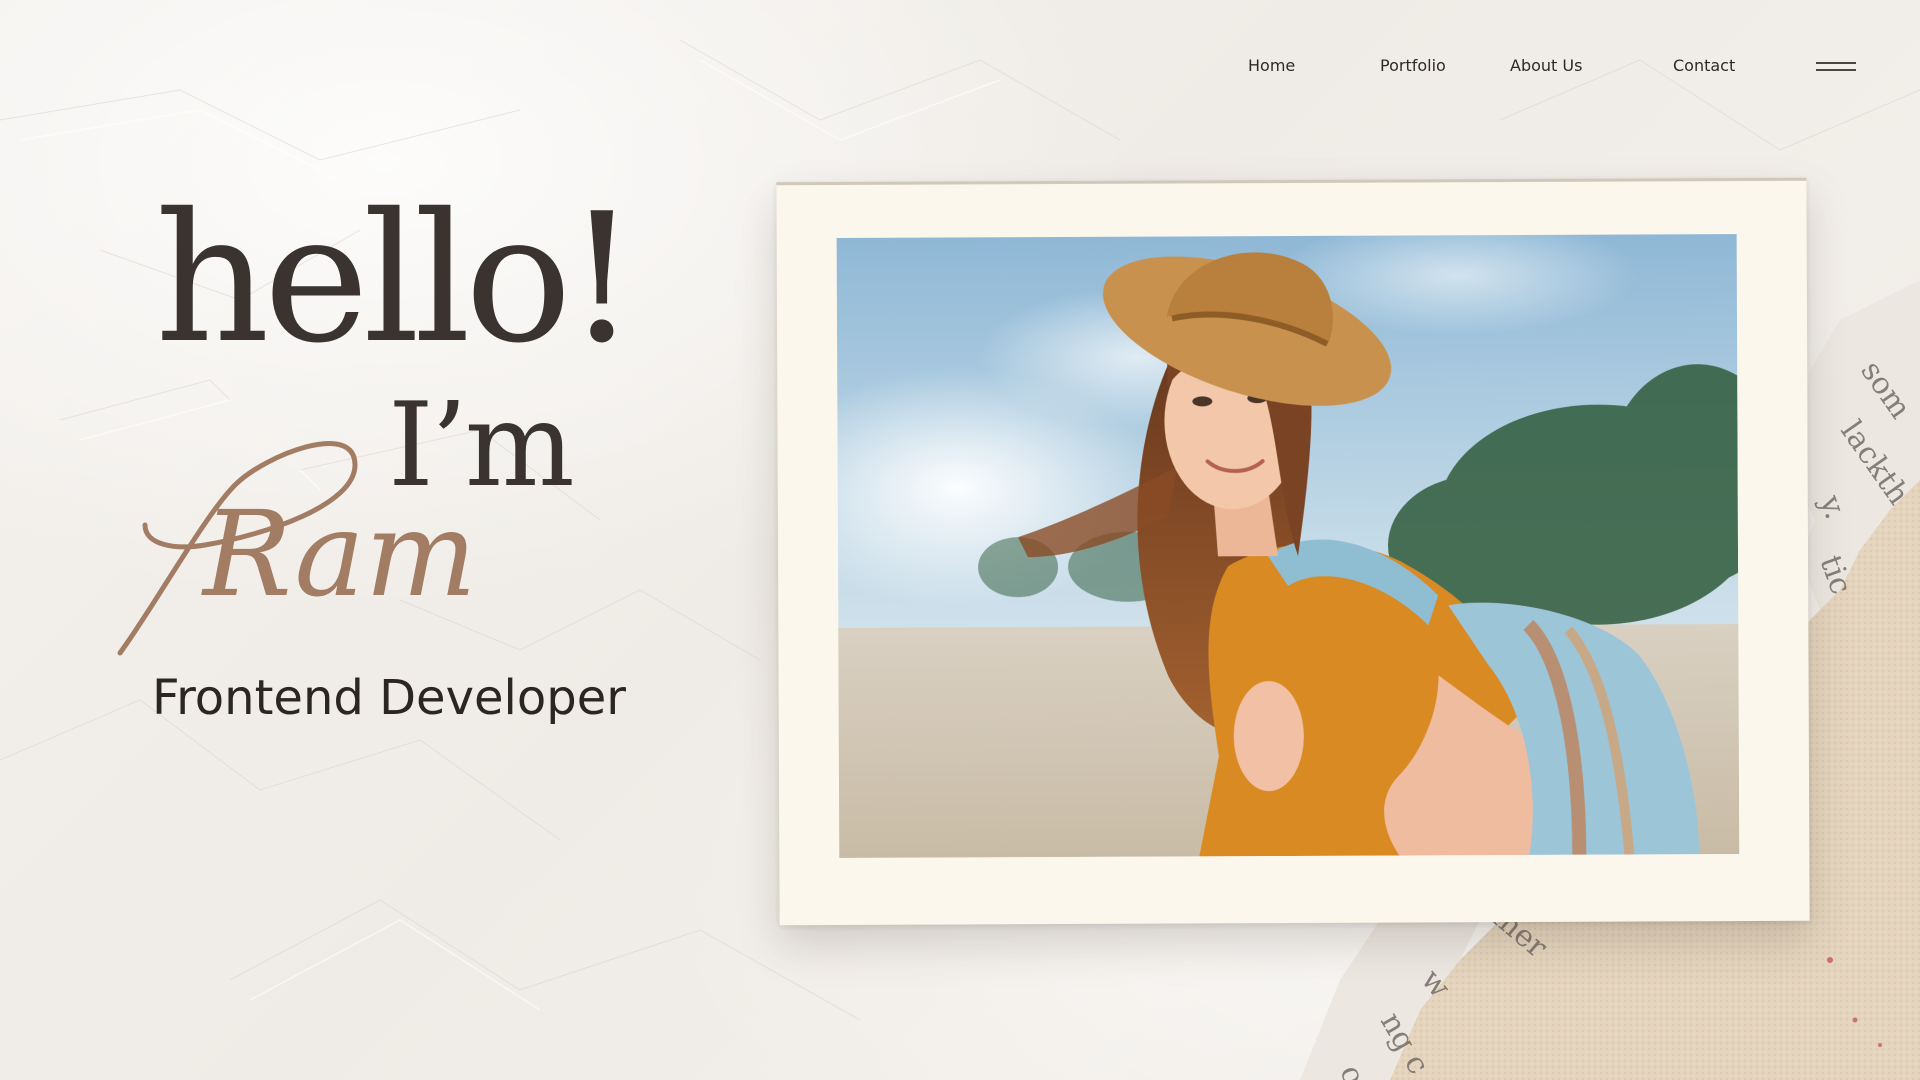 Image resolution: width=1920 pixels, height=1080 pixels. I want to click on nav-about-link: About Us, so click(1546, 65).